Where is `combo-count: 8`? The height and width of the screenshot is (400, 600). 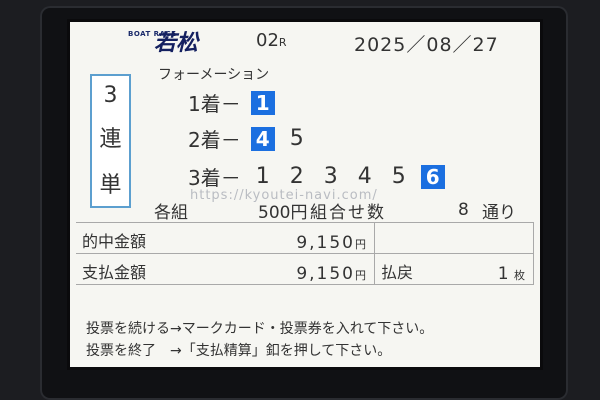 combo-count: 8 is located at coordinates (463, 210).